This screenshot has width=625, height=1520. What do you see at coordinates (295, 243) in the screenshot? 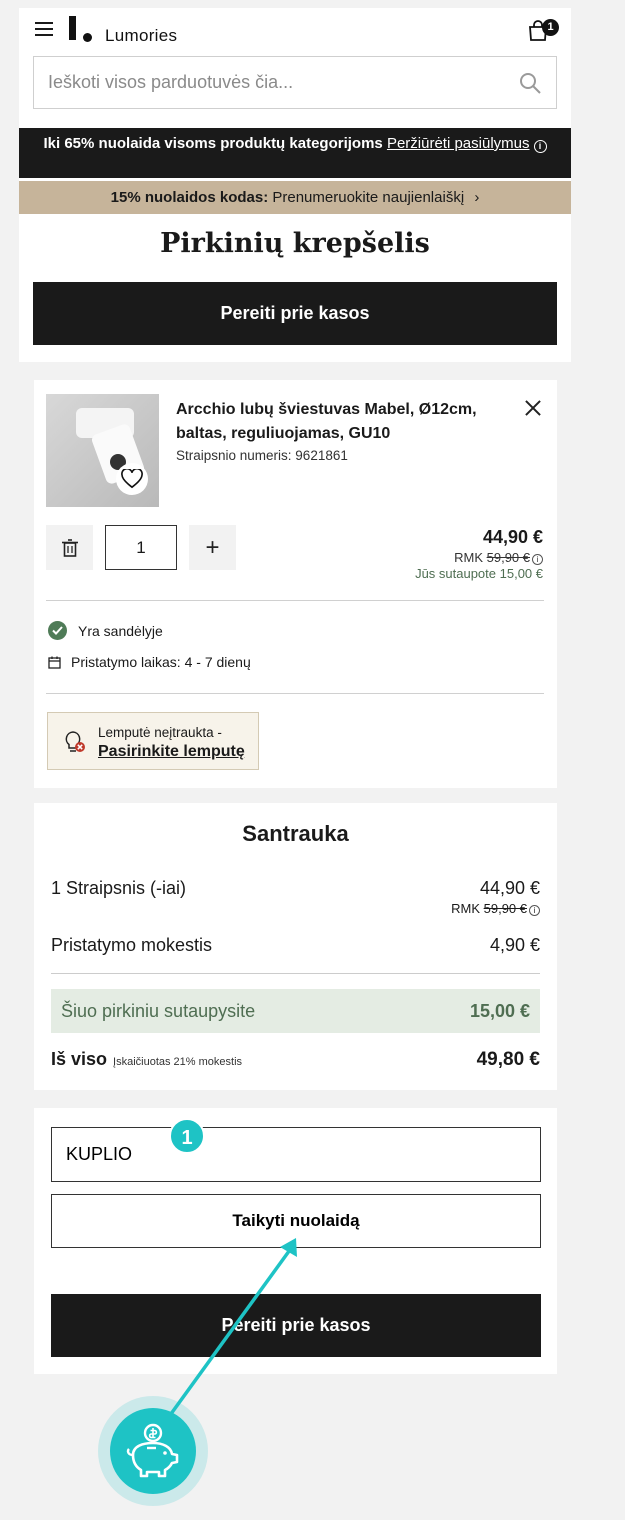
I see `page-title: Pirkinių krepšelis` at bounding box center [295, 243].